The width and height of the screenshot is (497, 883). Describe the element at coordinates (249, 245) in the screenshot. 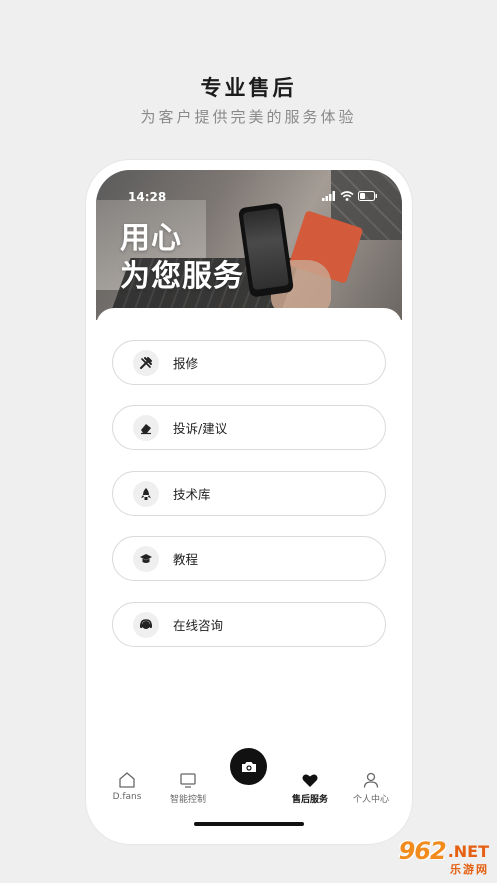

I see `hero-banner: 14:28 用心 为您服务` at that location.